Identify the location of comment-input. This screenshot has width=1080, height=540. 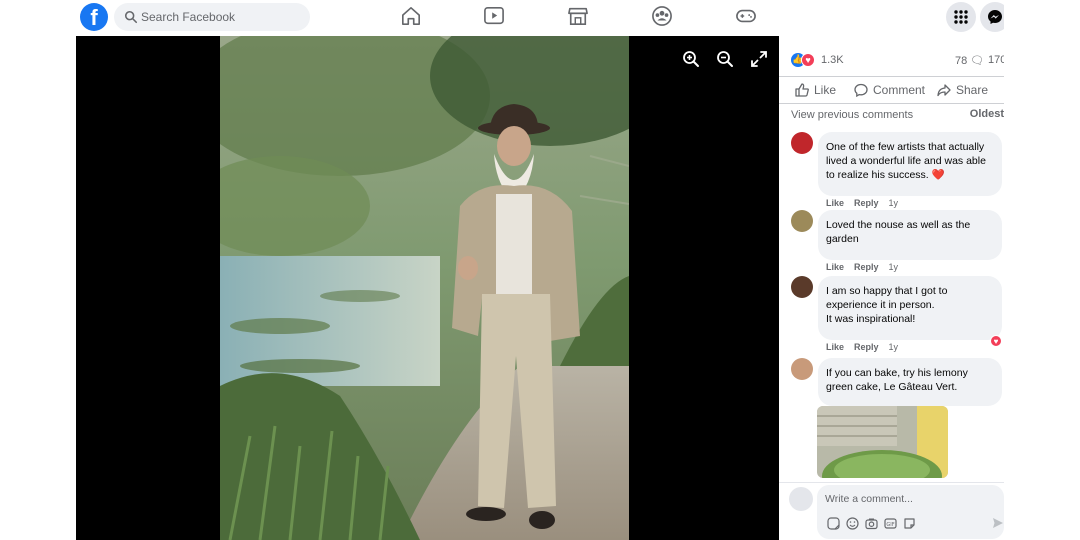
(910, 499).